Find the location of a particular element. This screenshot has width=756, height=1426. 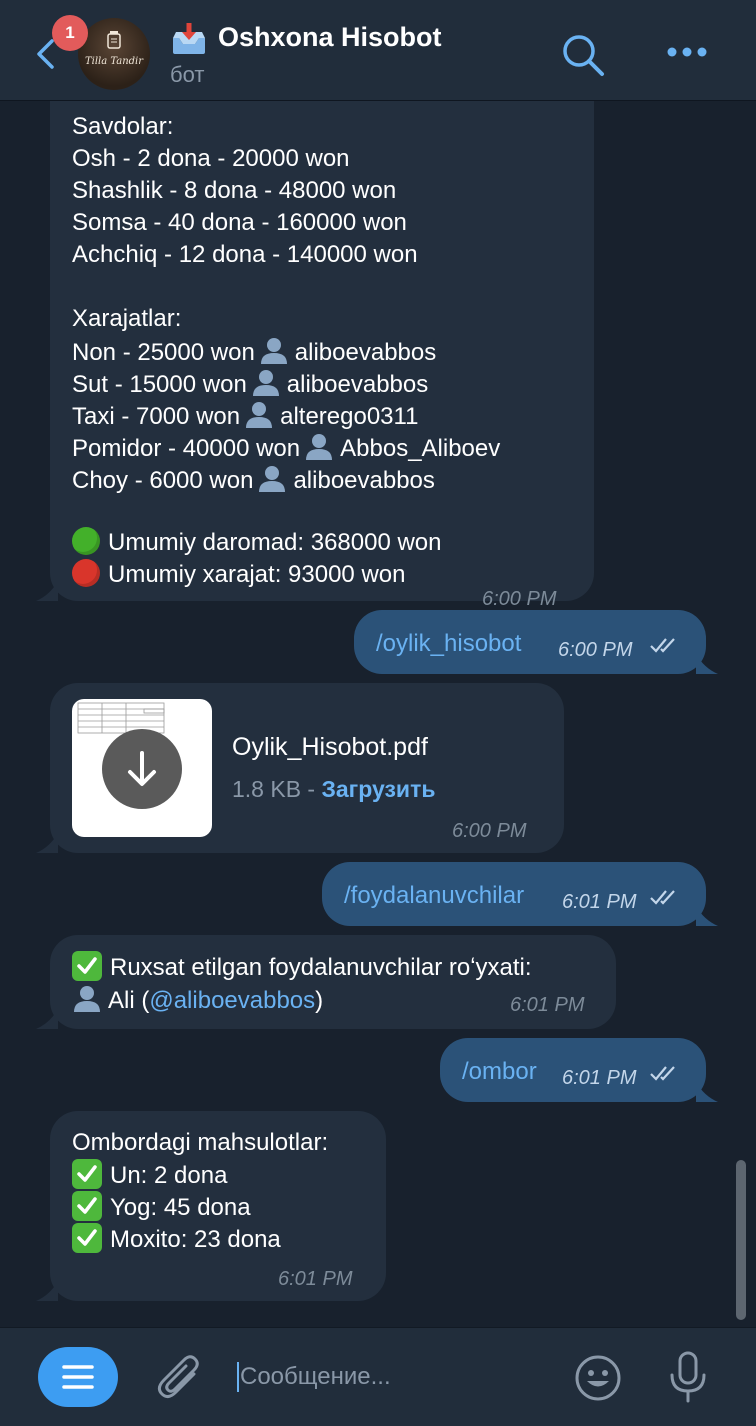

download-link: Загрузить is located at coordinates (378, 789).